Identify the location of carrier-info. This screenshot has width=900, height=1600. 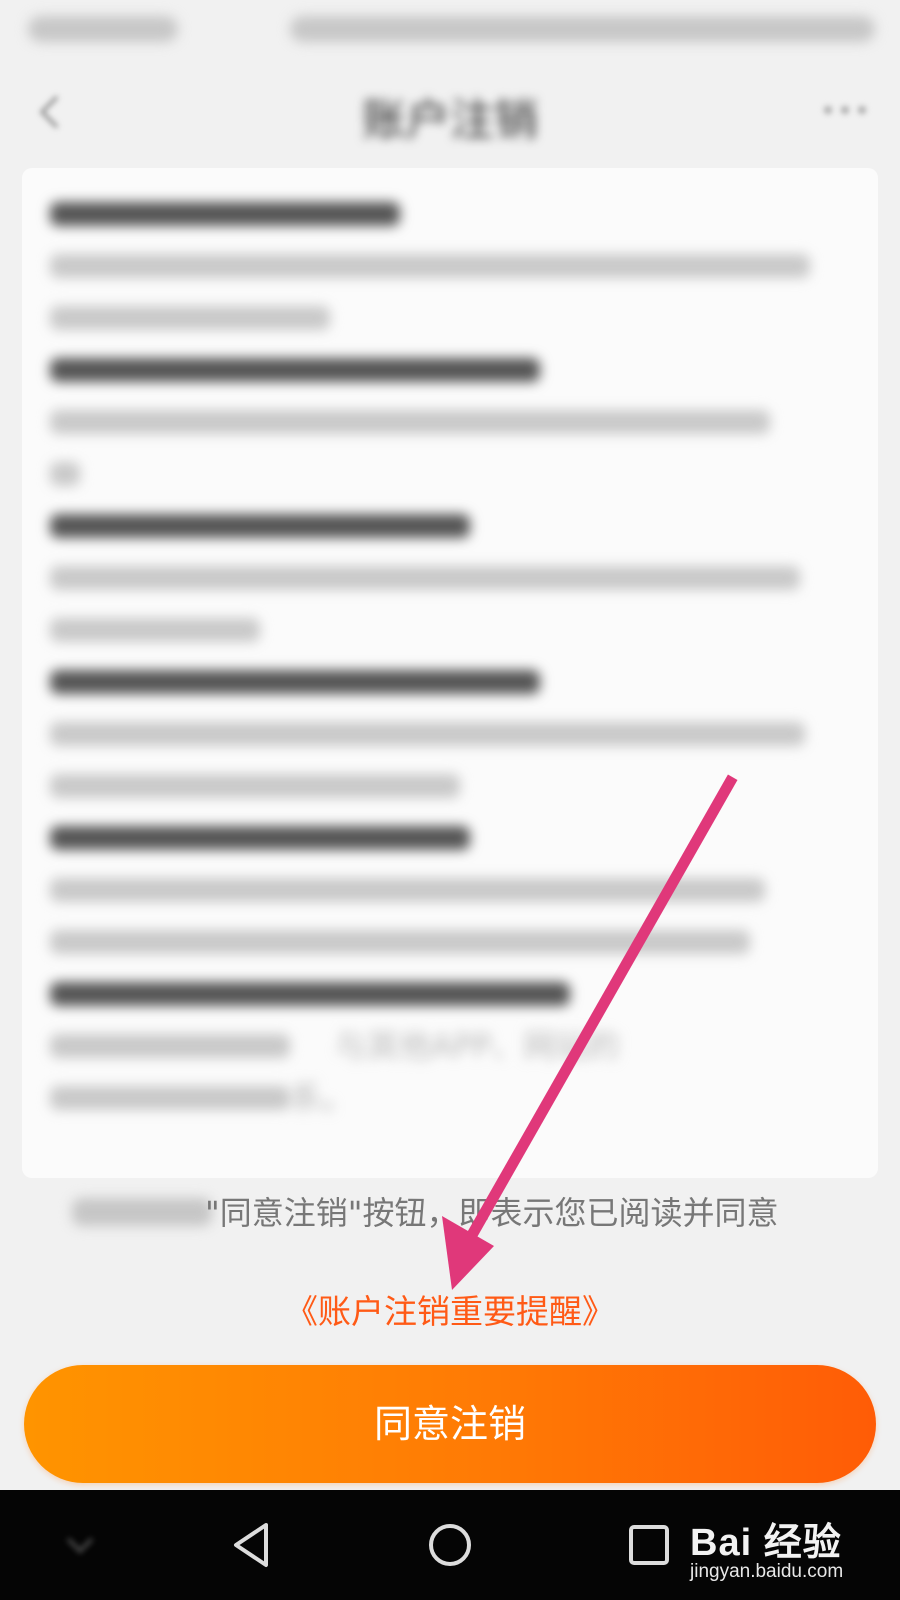
(103, 29).